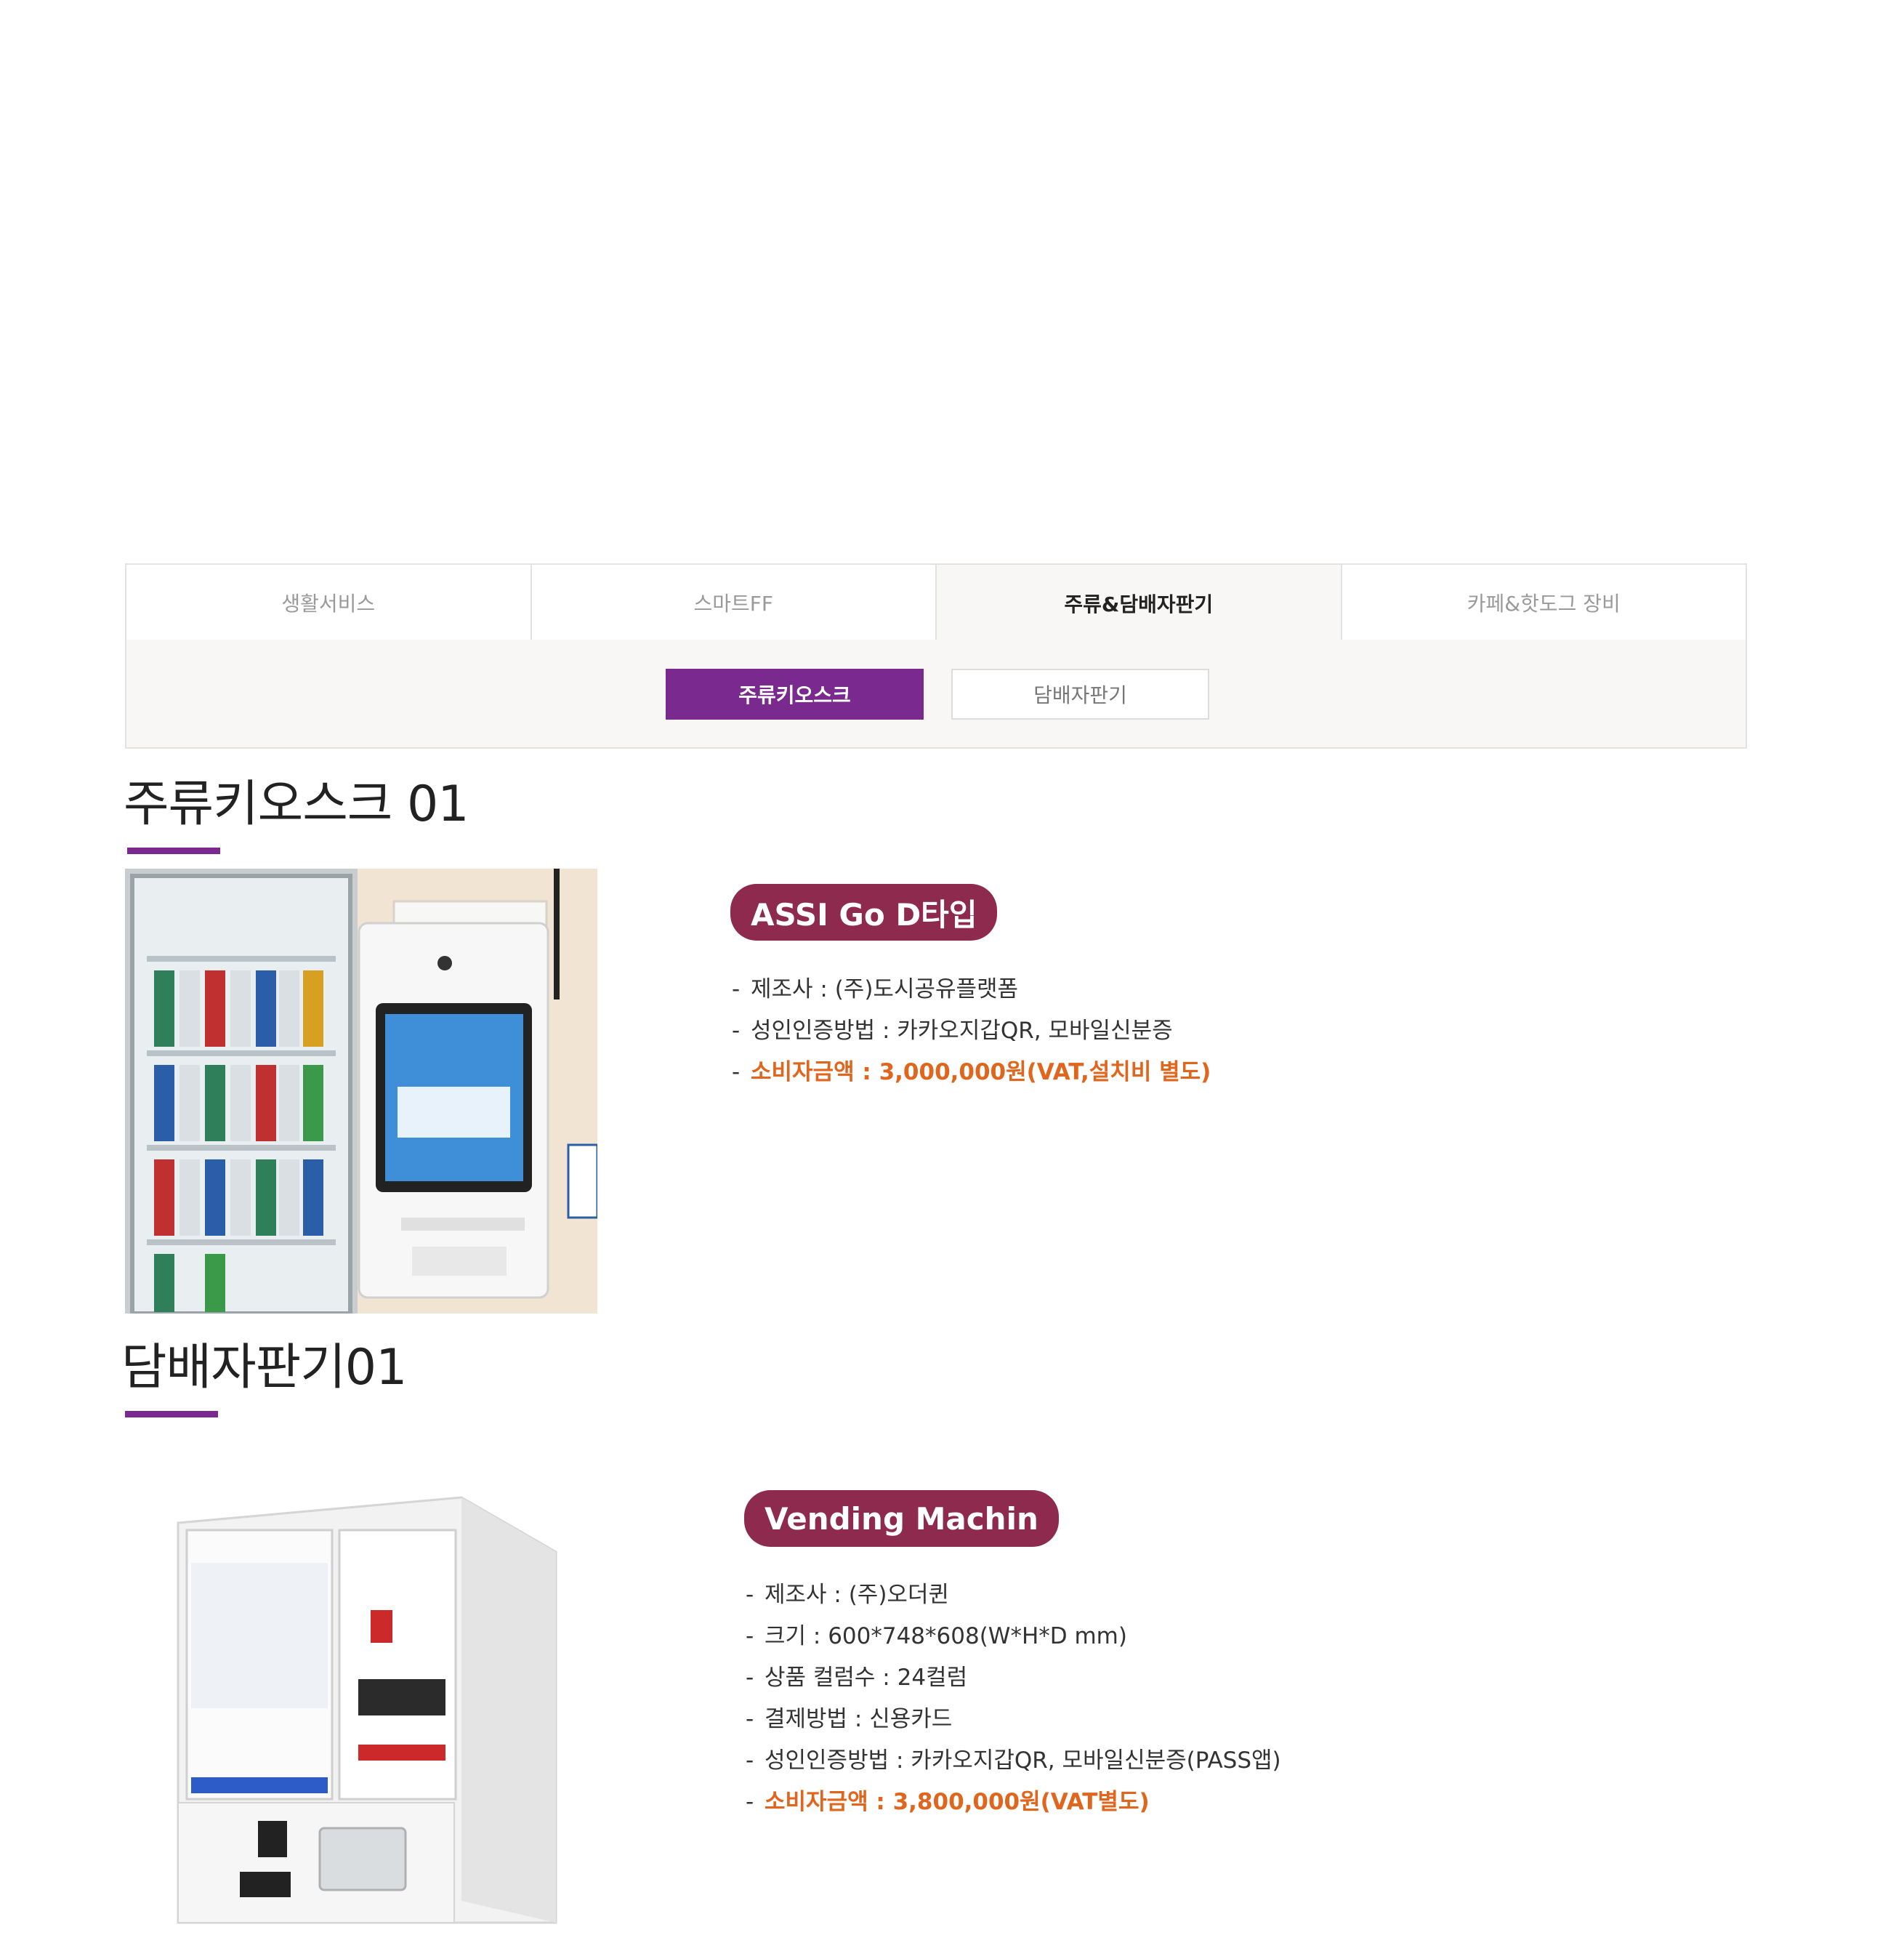 This screenshot has width=1904, height=1959. I want to click on sub-tab-area: 주류키오스크 담배자판기, so click(936, 694).